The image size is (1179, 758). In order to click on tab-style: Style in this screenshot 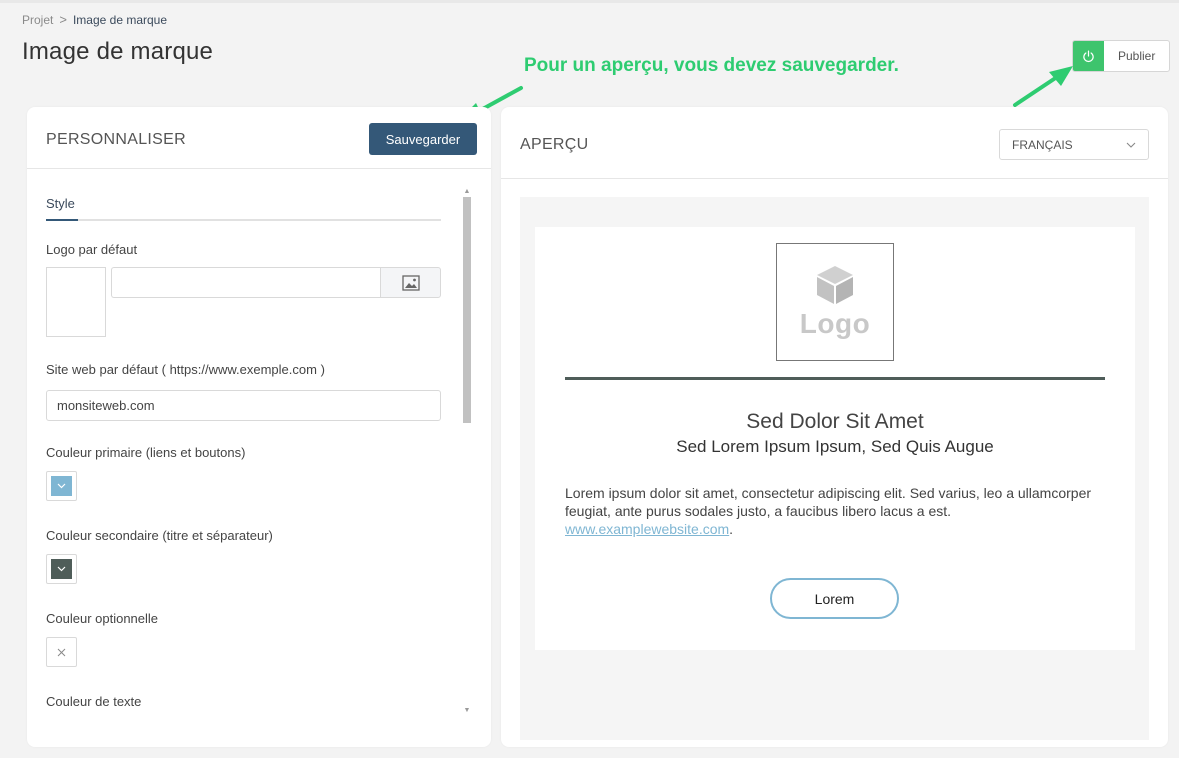, I will do `click(60, 203)`.